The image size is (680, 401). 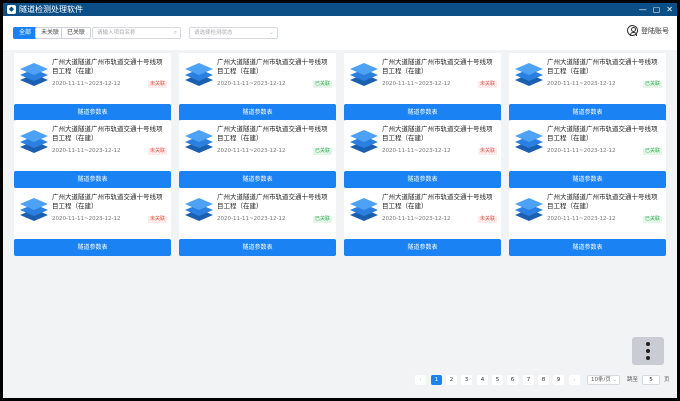 What do you see at coordinates (648, 351) in the screenshot?
I see `more-vertical-icon` at bounding box center [648, 351].